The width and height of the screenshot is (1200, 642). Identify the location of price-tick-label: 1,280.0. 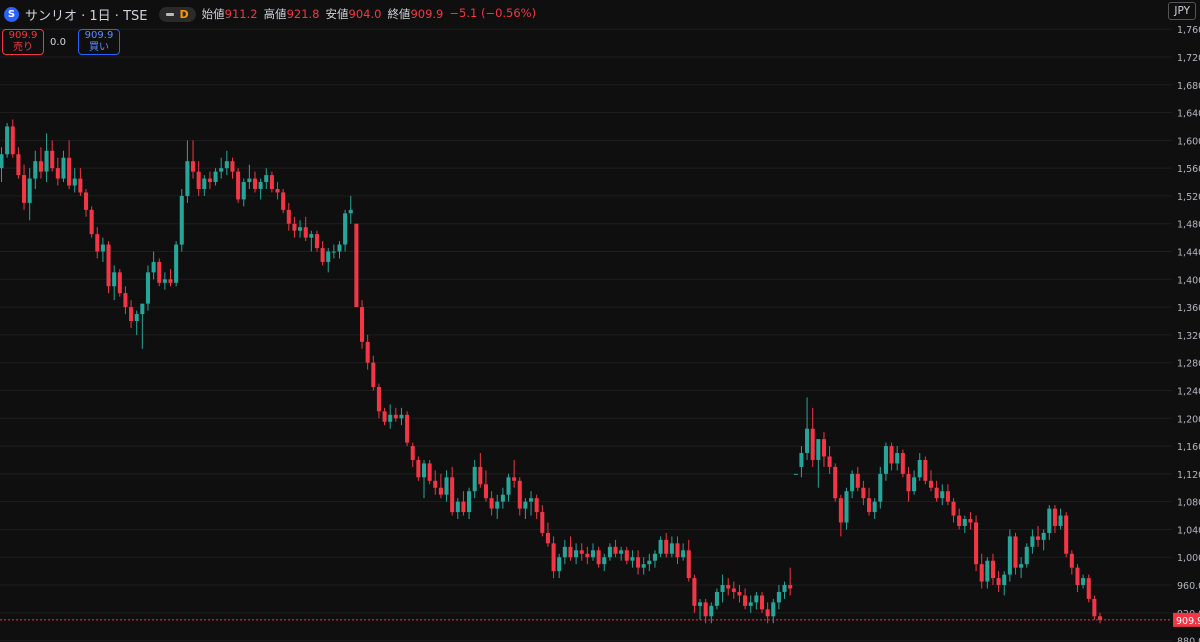
(1188, 364).